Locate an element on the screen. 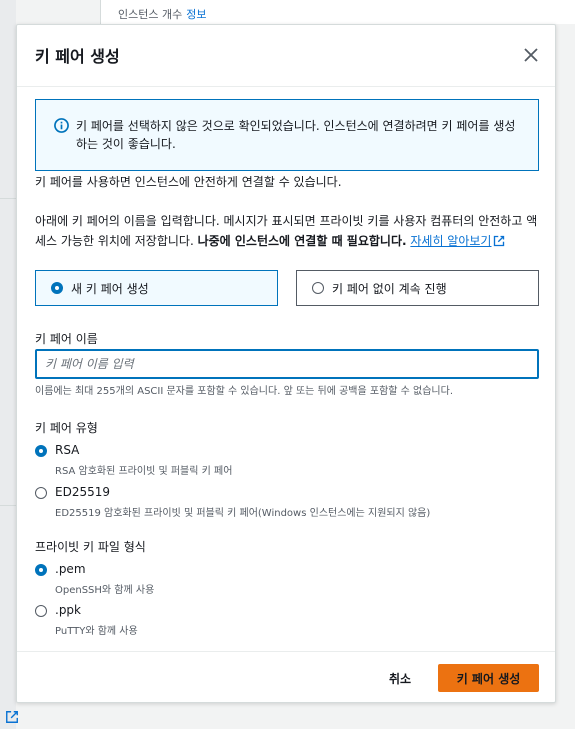 Image resolution: width=575 pixels, height=729 pixels. background-info-link: 정보 is located at coordinates (196, 14).